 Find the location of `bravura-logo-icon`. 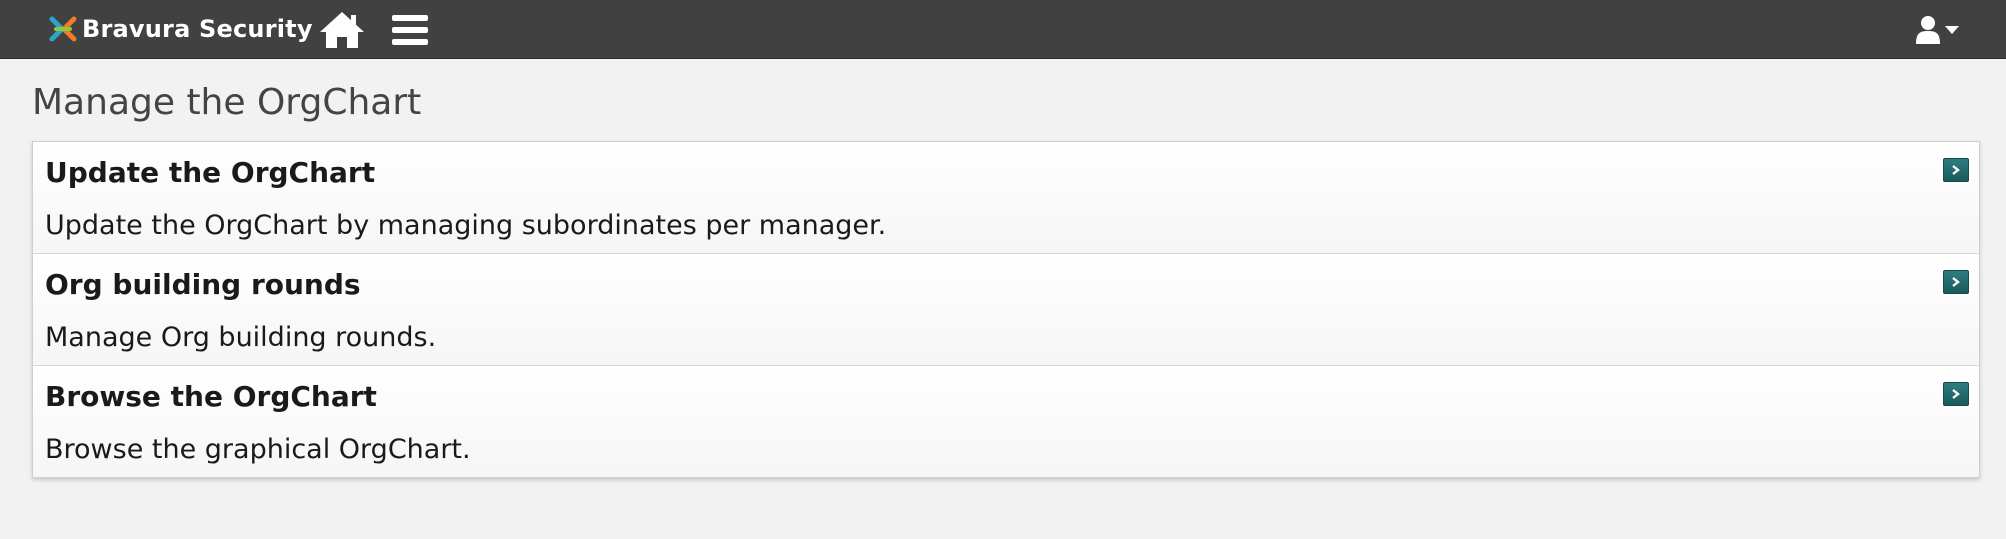

bravura-logo-icon is located at coordinates (63, 29).